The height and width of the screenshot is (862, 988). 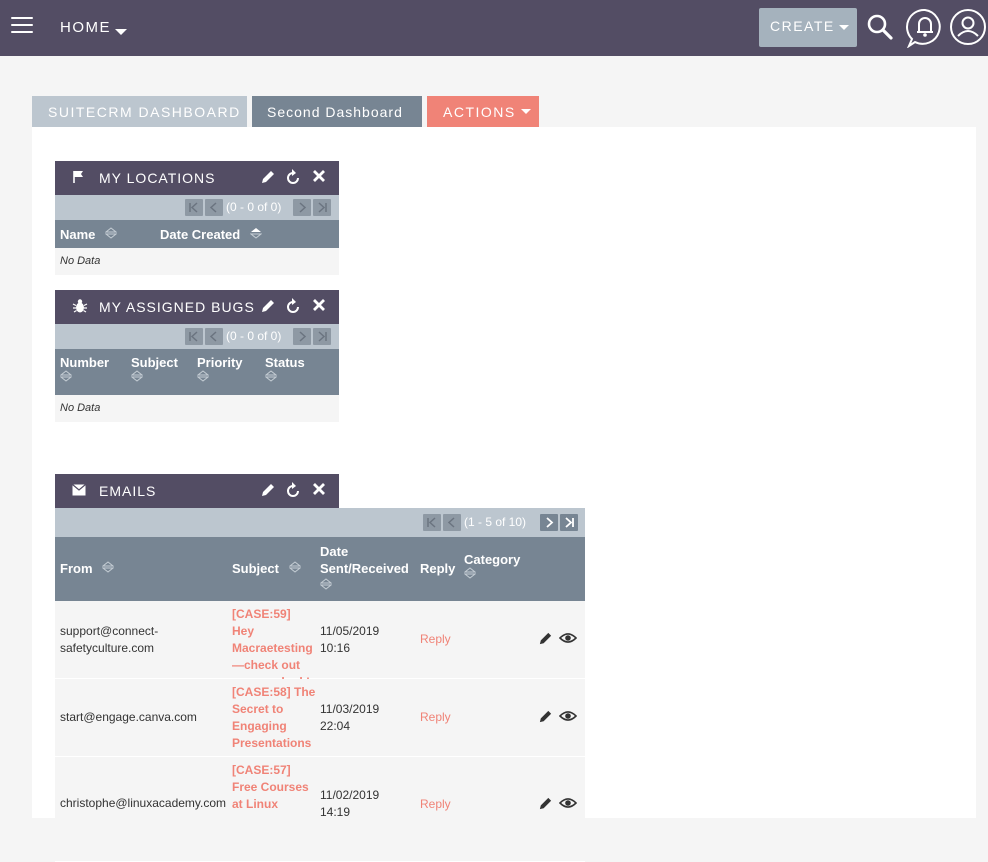 I want to click on home-menu: HOME, so click(x=85, y=27).